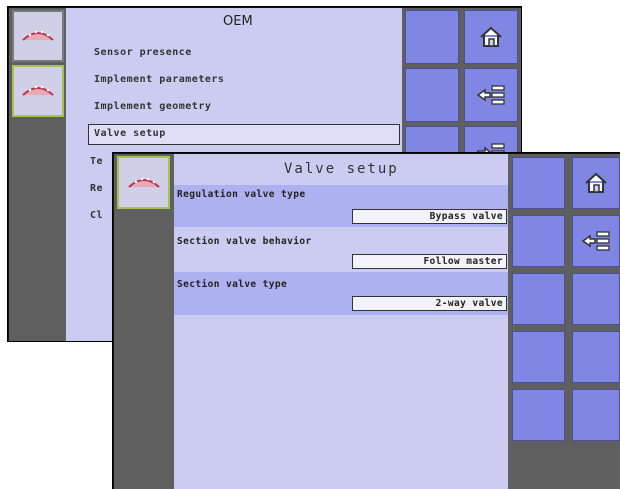 The image size is (620, 489). Describe the element at coordinates (429, 216) in the screenshot. I see `regulation-valve-type-select: Bypass valve` at that location.